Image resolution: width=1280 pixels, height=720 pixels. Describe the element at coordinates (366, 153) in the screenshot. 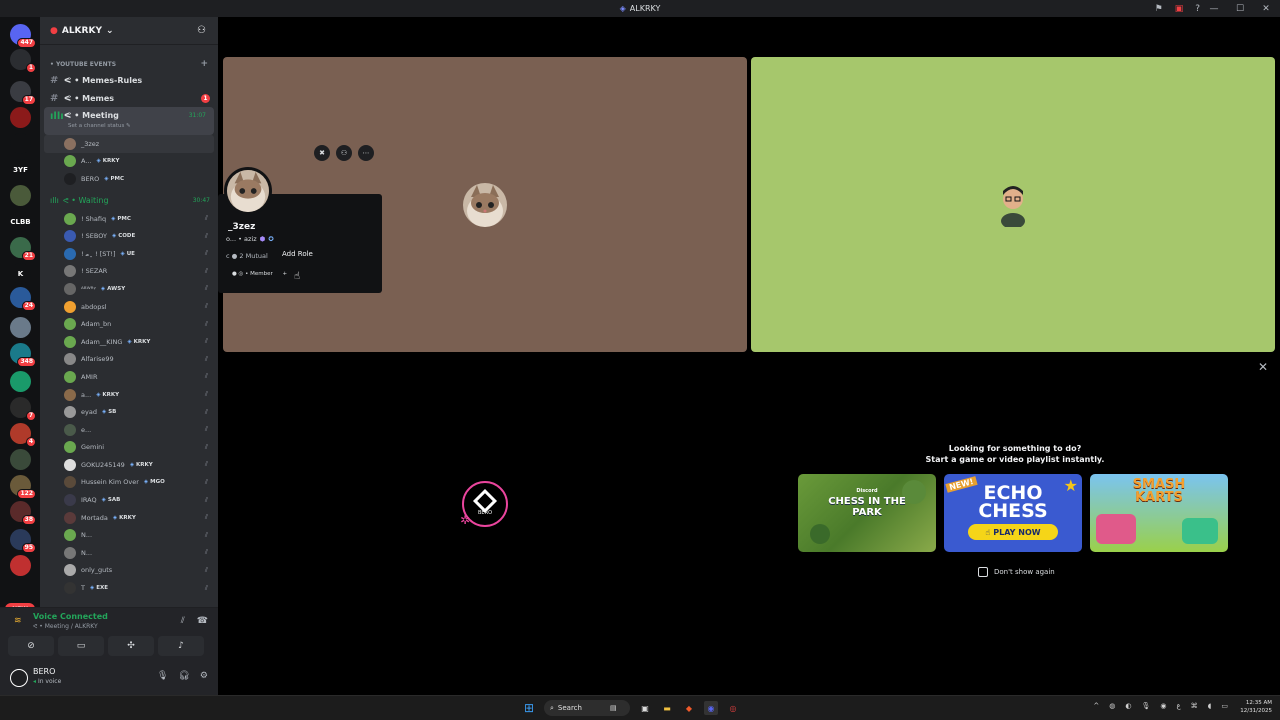

I see `more-options-icon: ⋯` at that location.